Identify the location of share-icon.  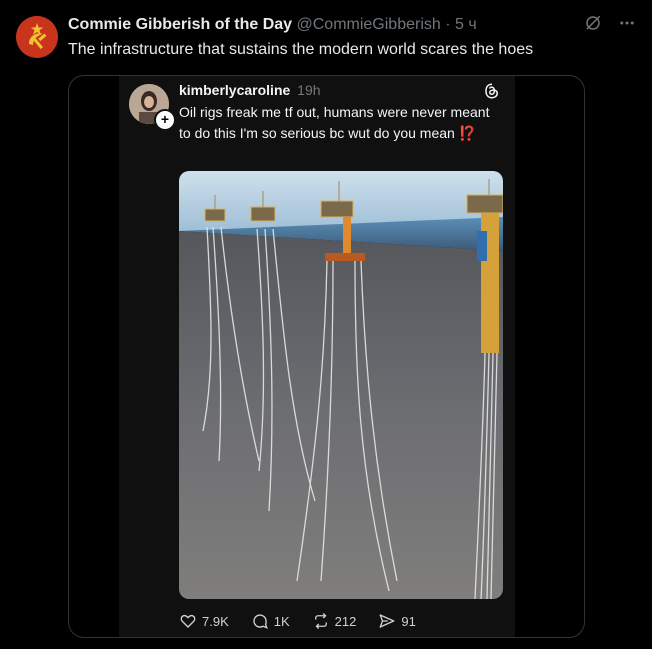
(387, 621).